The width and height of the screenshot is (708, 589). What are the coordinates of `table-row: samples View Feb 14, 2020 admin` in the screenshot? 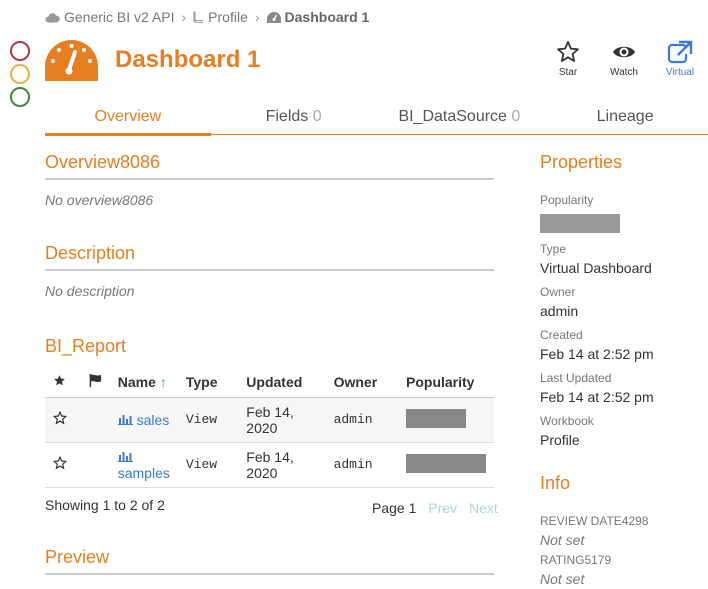 It's located at (269, 465).